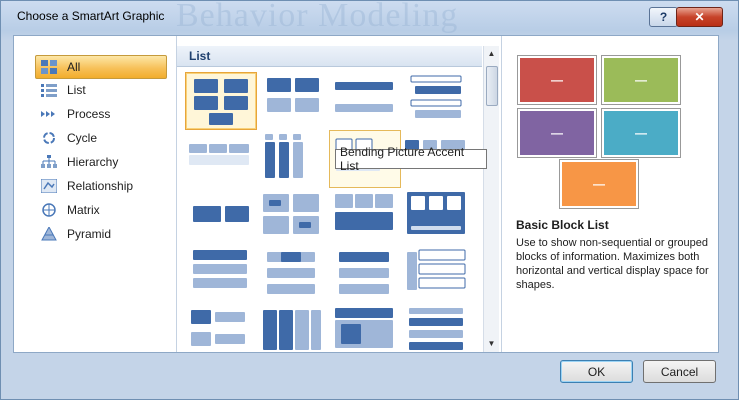 Image resolution: width=739 pixels, height=400 pixels. What do you see at coordinates (76, 90) in the screenshot?
I see `category-label: List` at bounding box center [76, 90].